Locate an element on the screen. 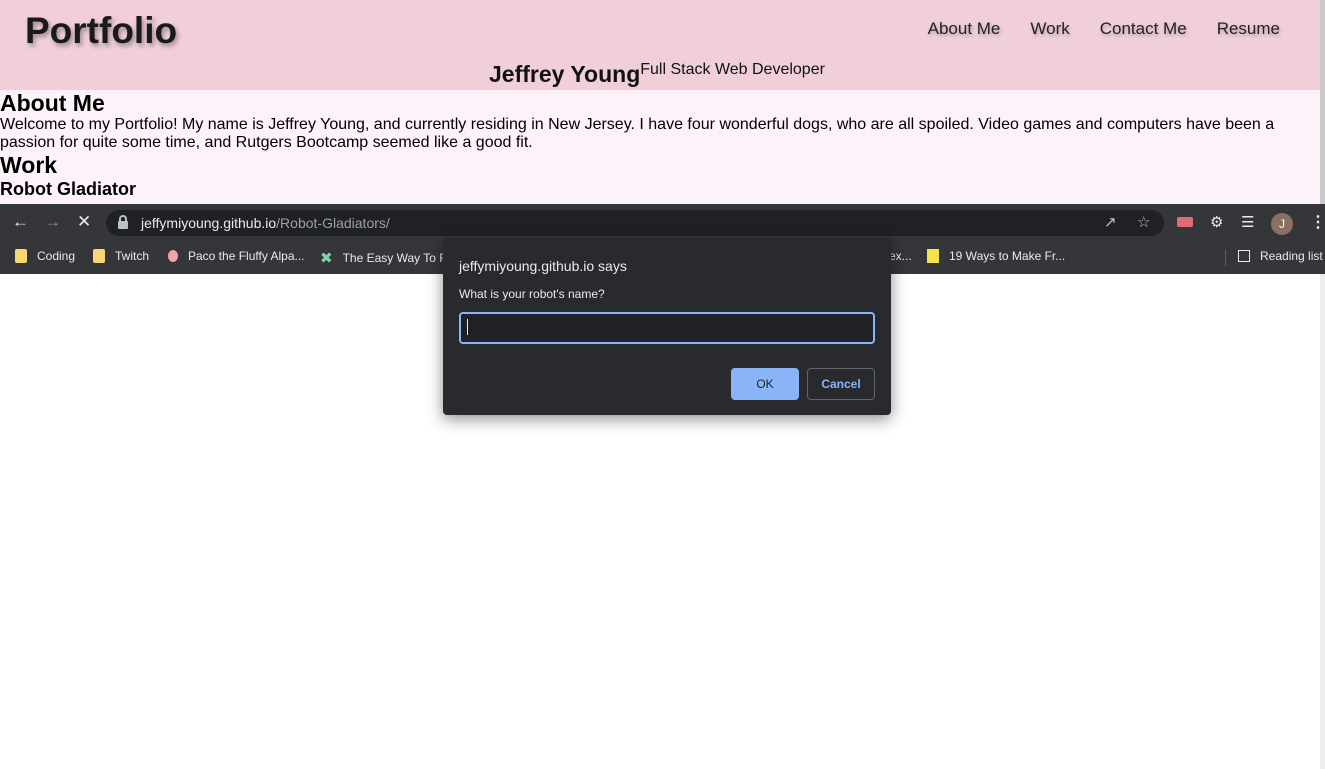  bookmark-separator is located at coordinates (1225, 258).